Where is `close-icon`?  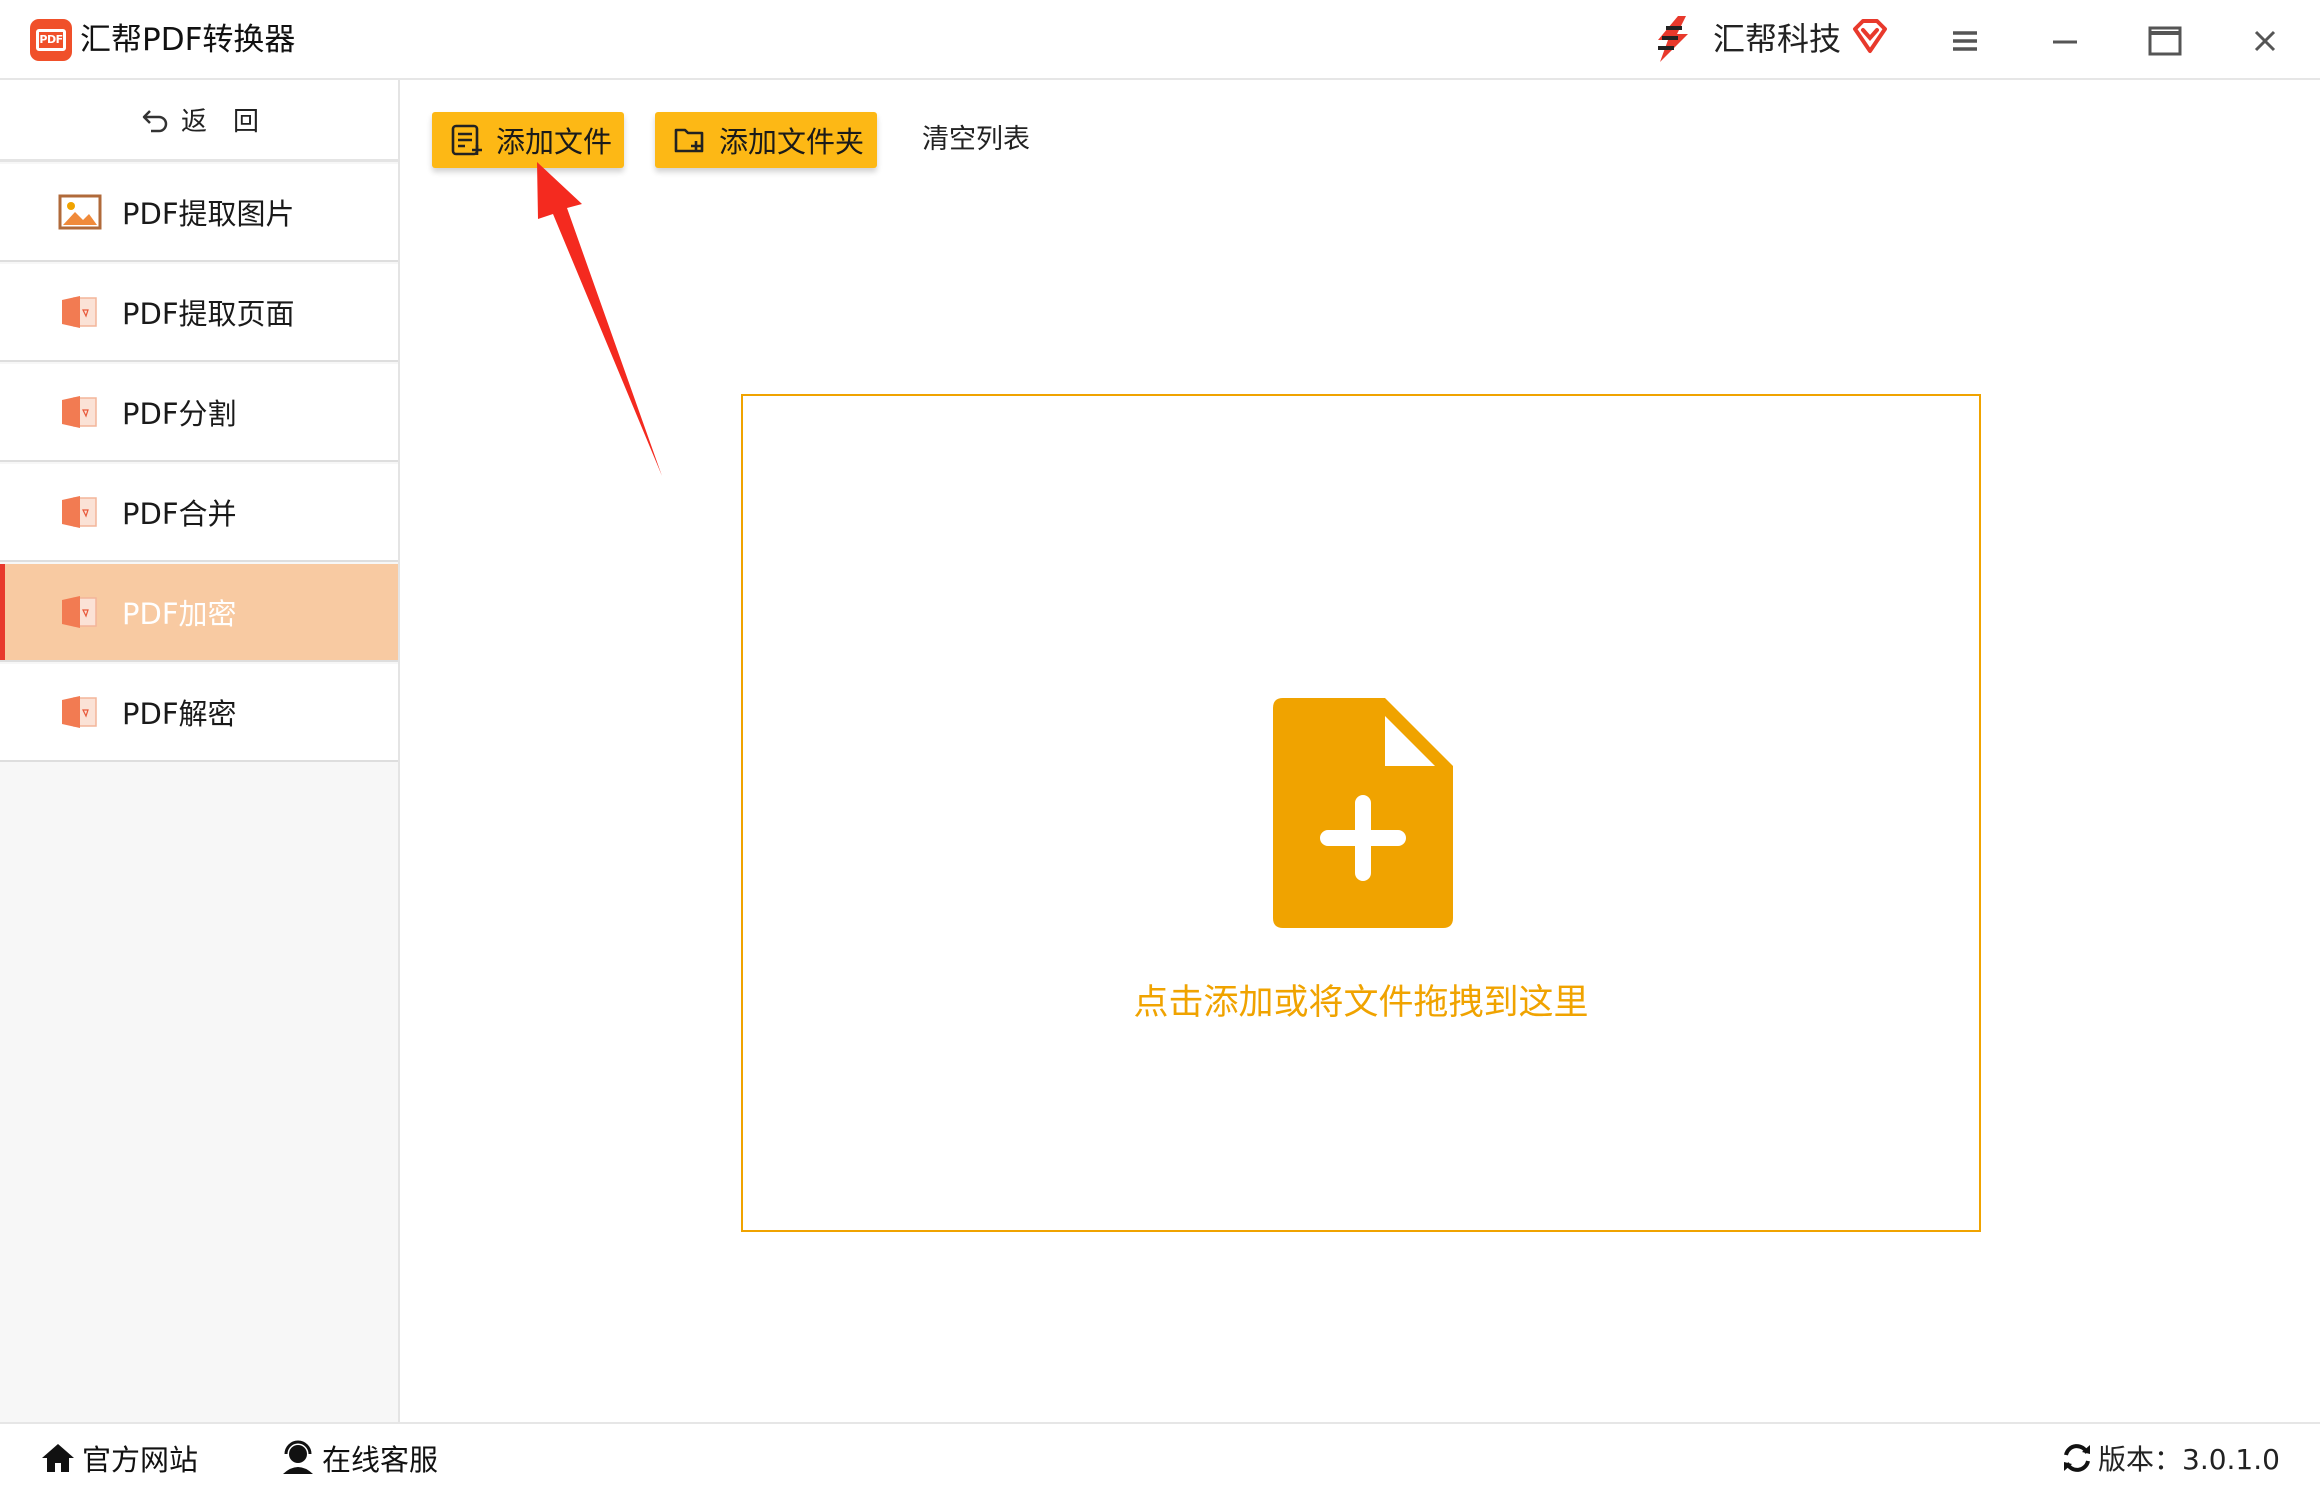 close-icon is located at coordinates (2265, 41).